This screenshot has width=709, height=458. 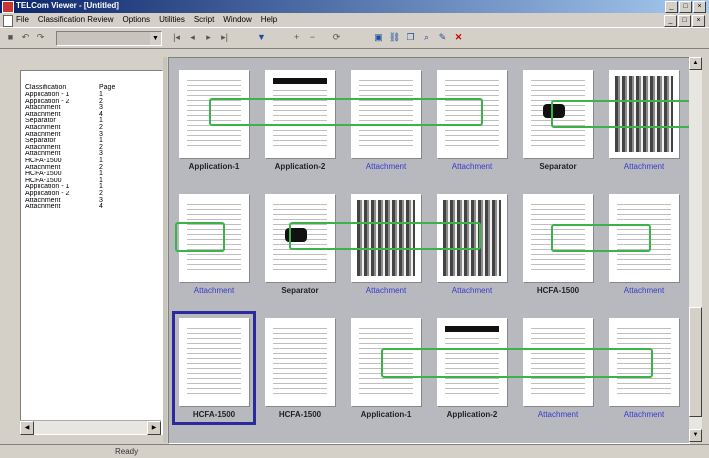 What do you see at coordinates (40, 121) in the screenshot?
I see `list-item-classification: Separator` at bounding box center [40, 121].